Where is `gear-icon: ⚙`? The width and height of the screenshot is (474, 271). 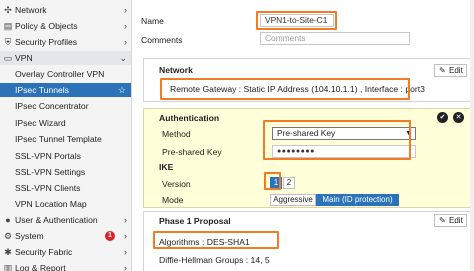
gear-icon: ⚙ is located at coordinates (8, 236).